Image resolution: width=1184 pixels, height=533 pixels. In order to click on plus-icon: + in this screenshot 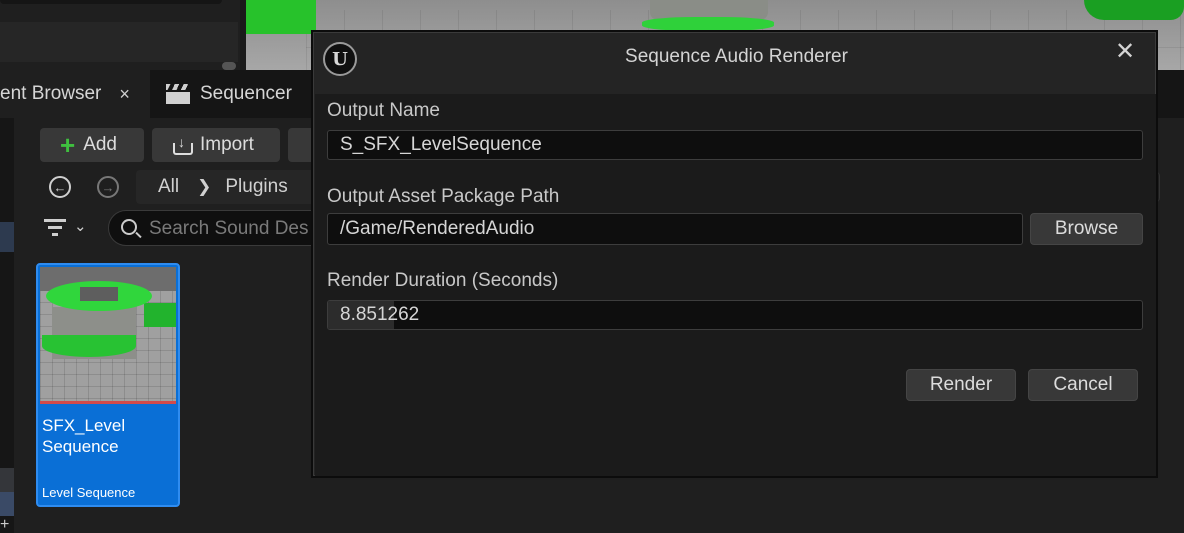, I will do `click(68, 145)`.